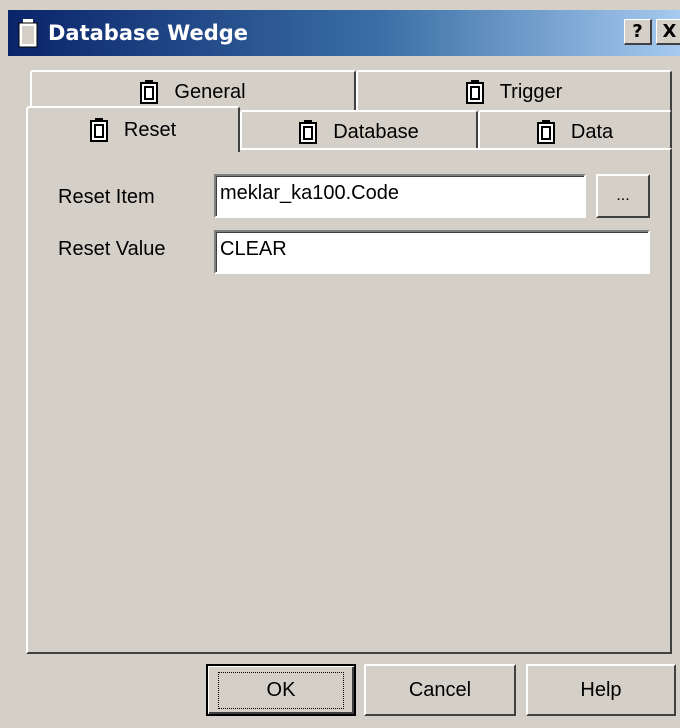 This screenshot has width=680, height=728. What do you see at coordinates (601, 690) in the screenshot?
I see `help-button: Help` at bounding box center [601, 690].